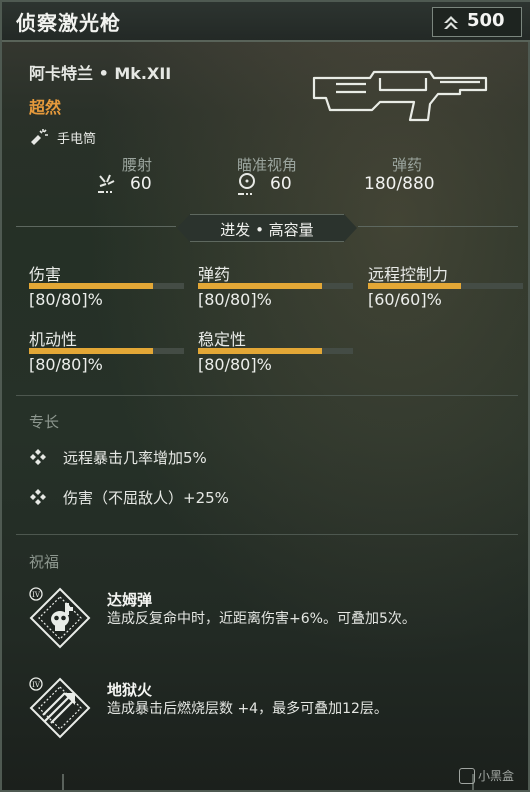 This screenshot has width=530, height=792. I want to click on watermark: 小黑盒, so click(486, 775).